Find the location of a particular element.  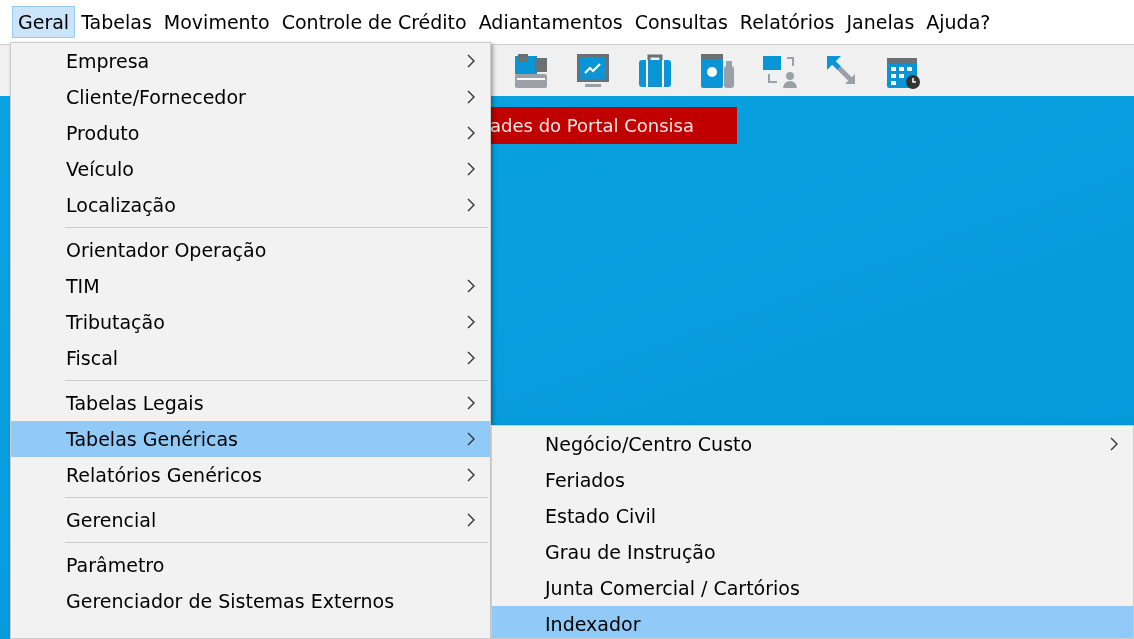

menu-item: Parâmetro is located at coordinates (250, 565).